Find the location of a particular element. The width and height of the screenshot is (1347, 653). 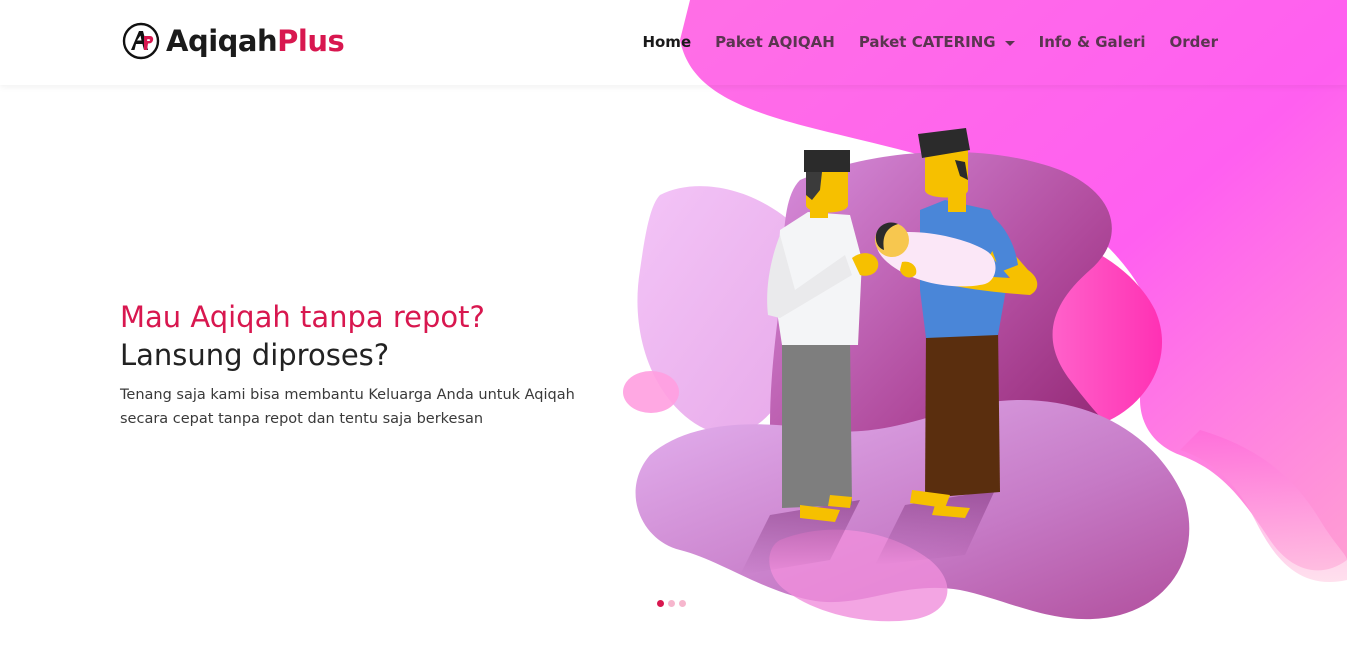

brand-name: AqiqahPlus is located at coordinates (255, 41).